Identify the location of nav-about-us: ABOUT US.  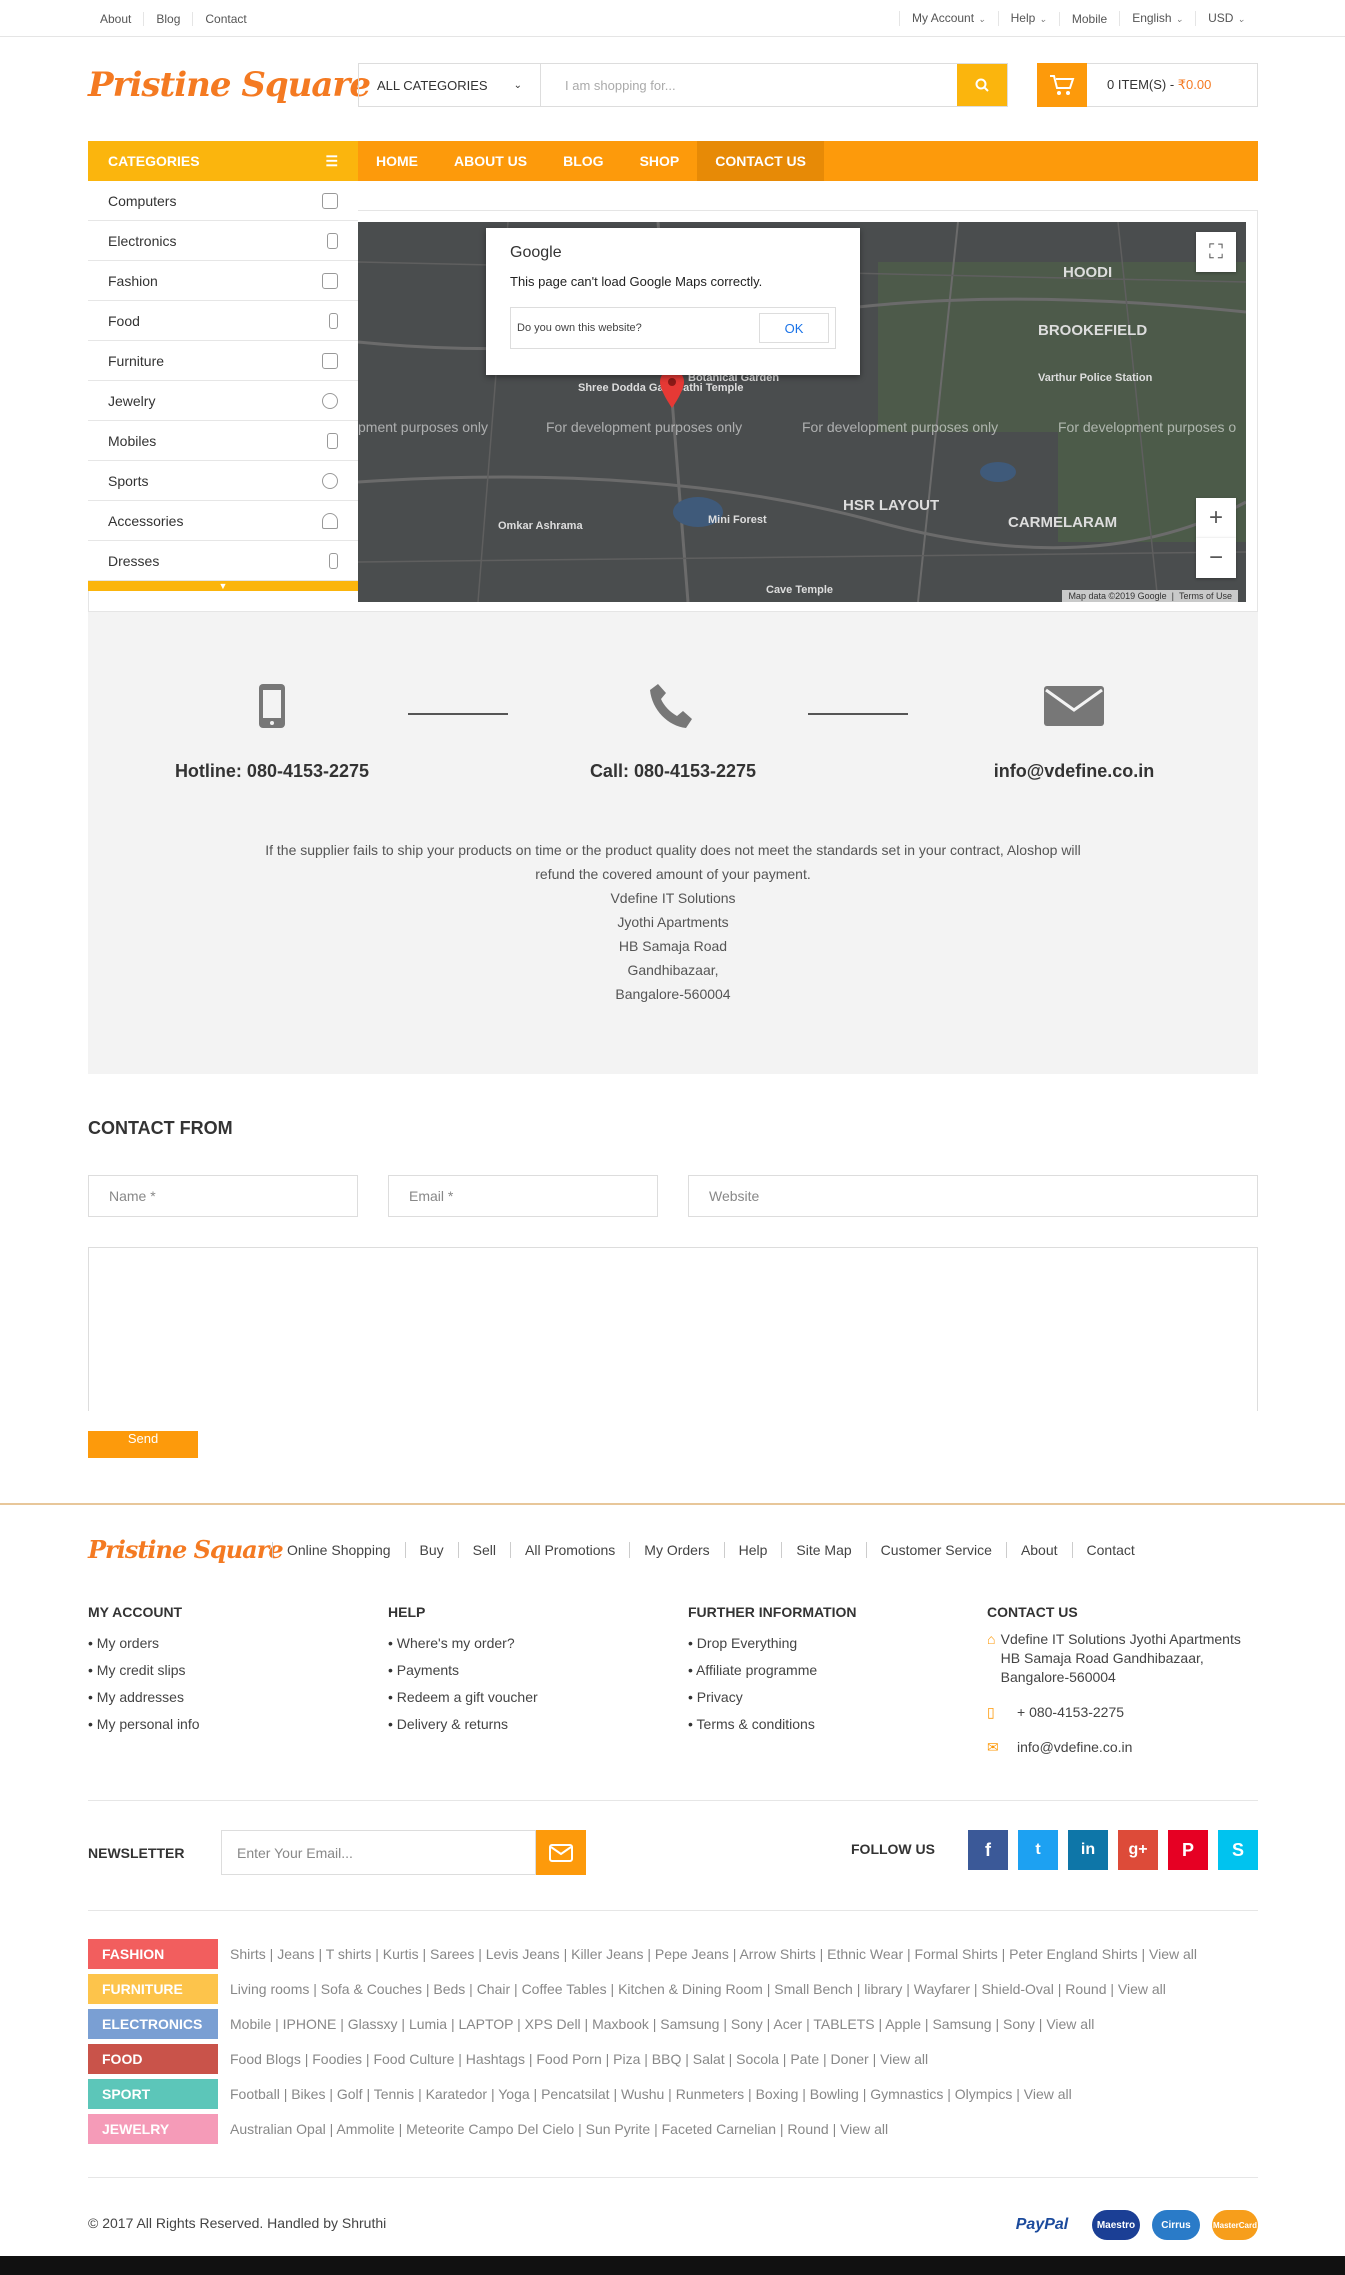
(490, 161).